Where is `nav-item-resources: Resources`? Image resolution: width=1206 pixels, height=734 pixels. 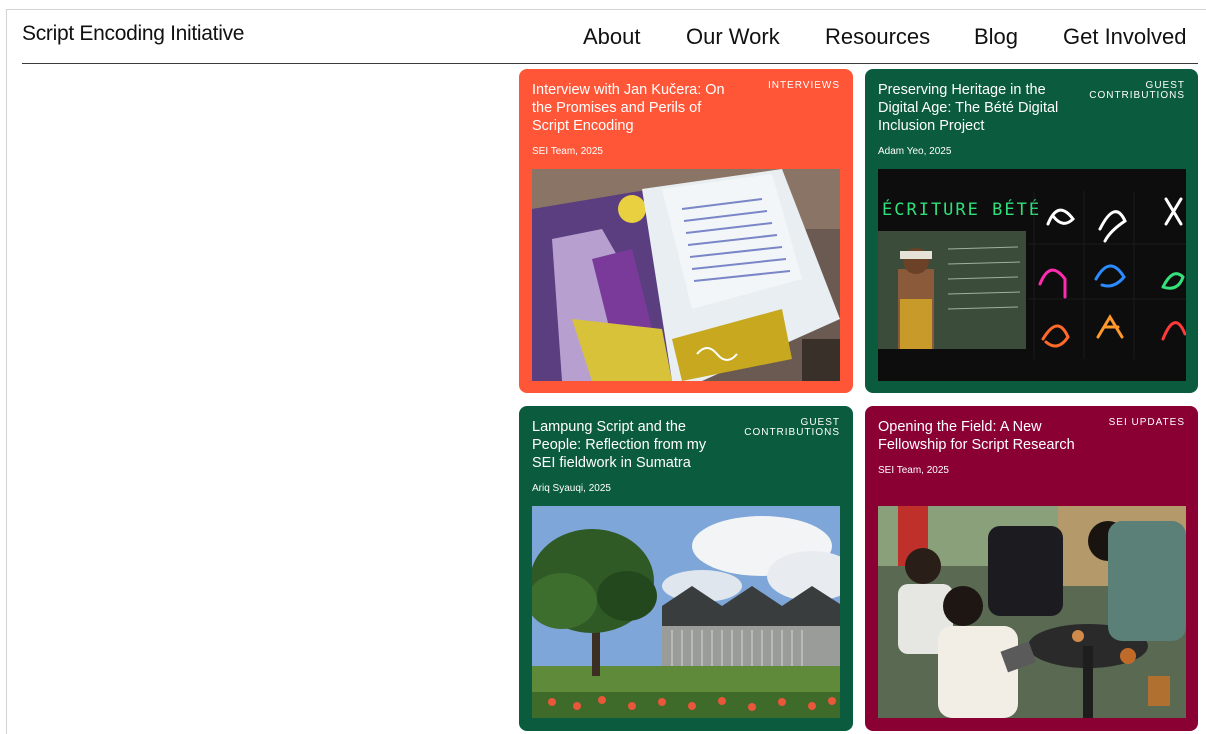 nav-item-resources: Resources is located at coordinates (877, 37).